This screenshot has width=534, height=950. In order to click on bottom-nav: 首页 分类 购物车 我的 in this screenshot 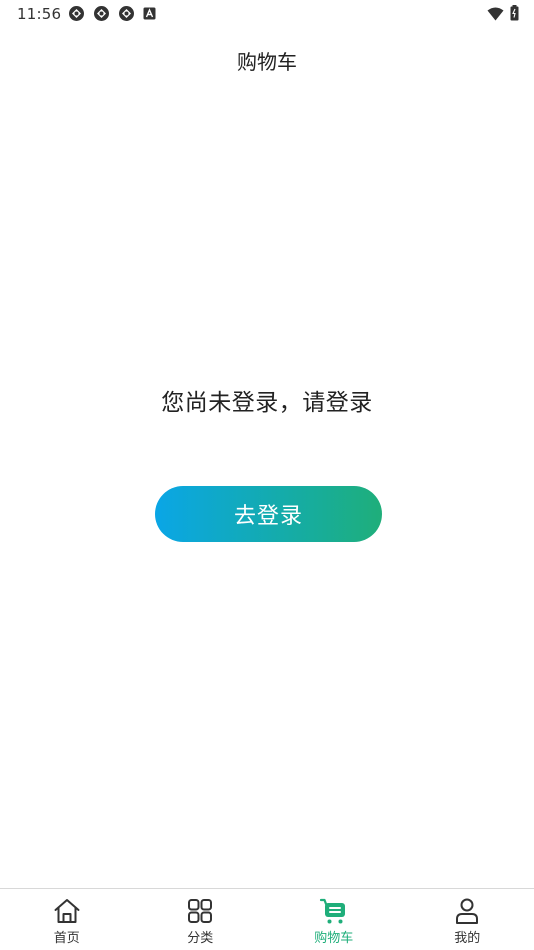, I will do `click(267, 919)`.